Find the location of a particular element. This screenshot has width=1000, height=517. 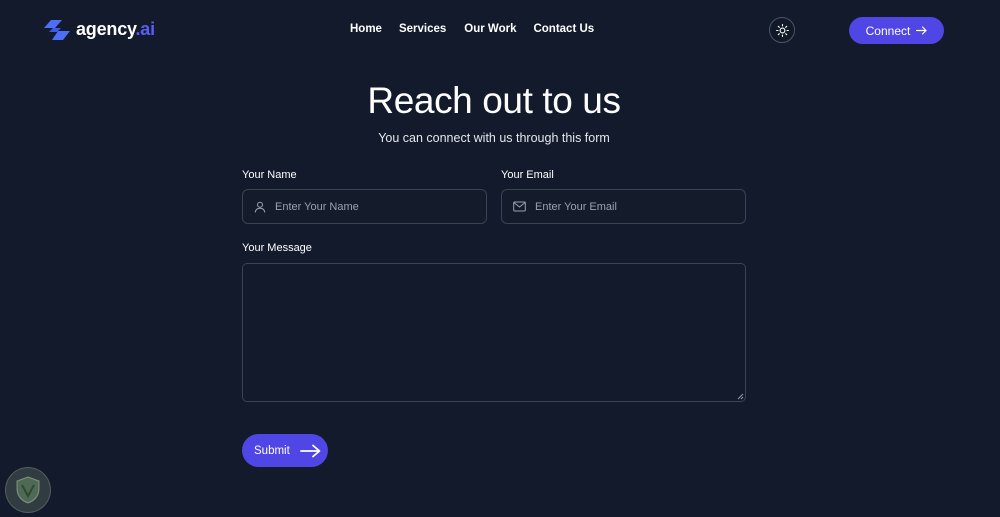

theme-toggle-button is located at coordinates (782, 30).